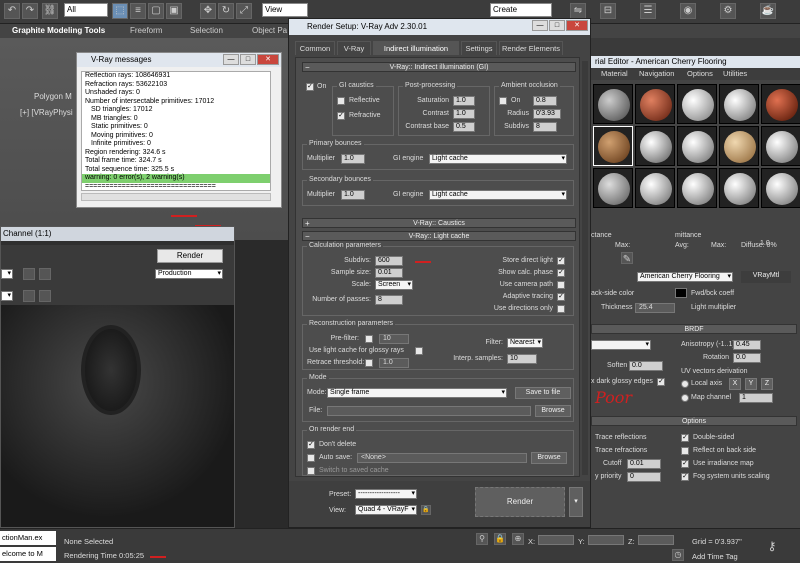 The width and height of the screenshot is (800, 563). What do you see at coordinates (464, 114) in the screenshot?
I see `contrast-spinner: 1.0` at bounding box center [464, 114].